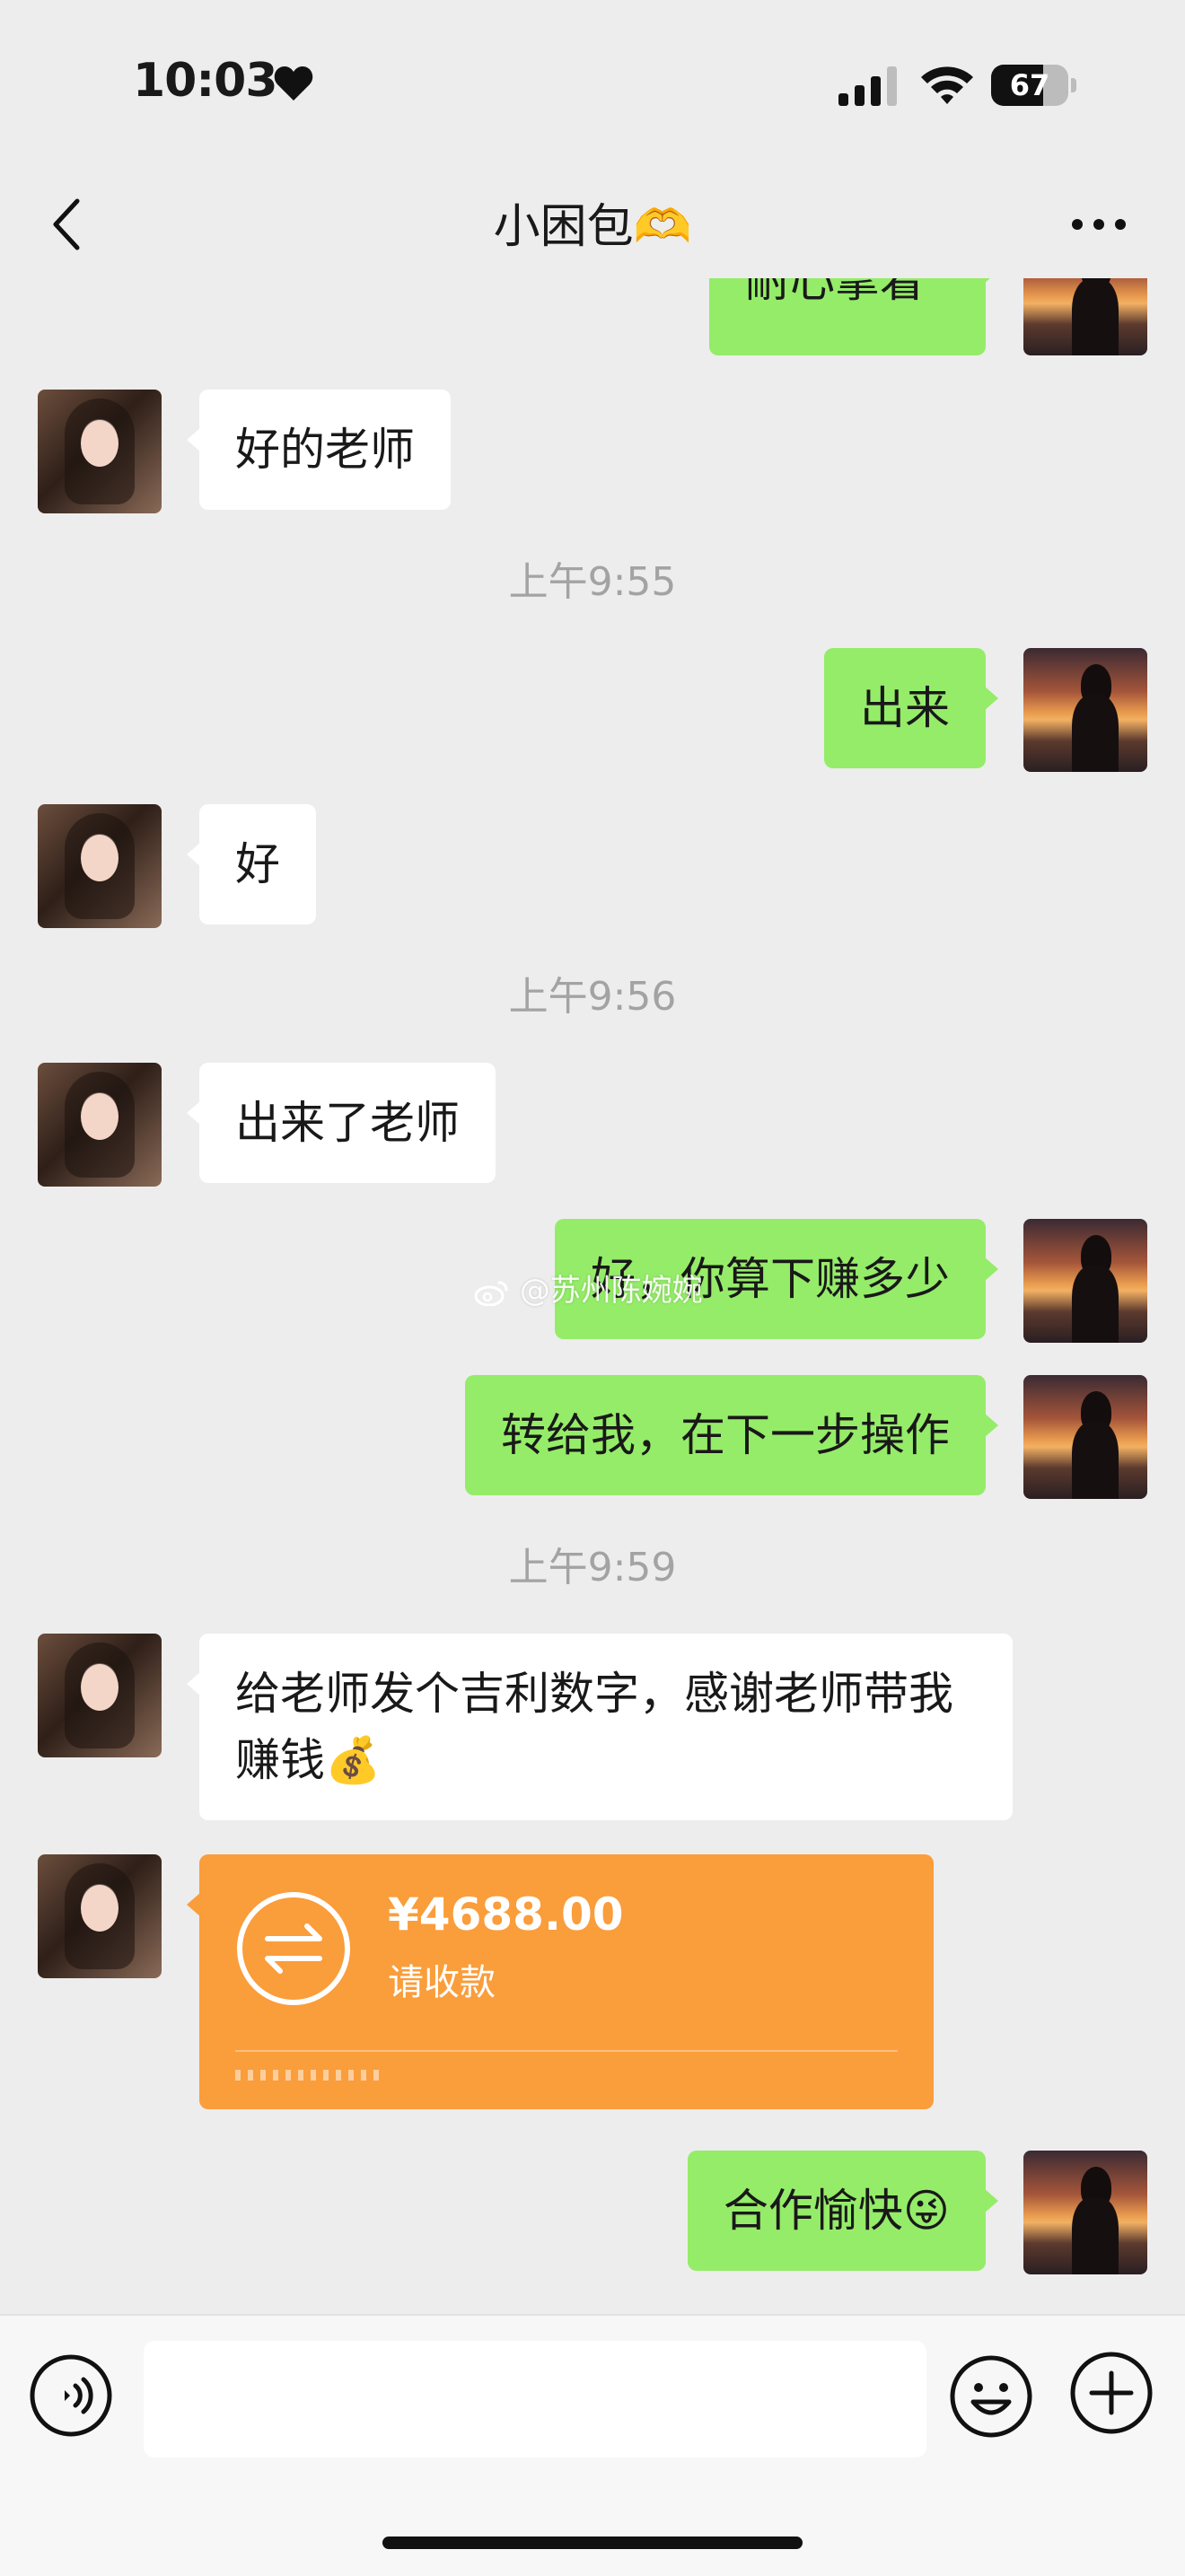 This screenshot has height=2576, width=1185. I want to click on transfer-amount: ¥4688.00, so click(506, 1914).